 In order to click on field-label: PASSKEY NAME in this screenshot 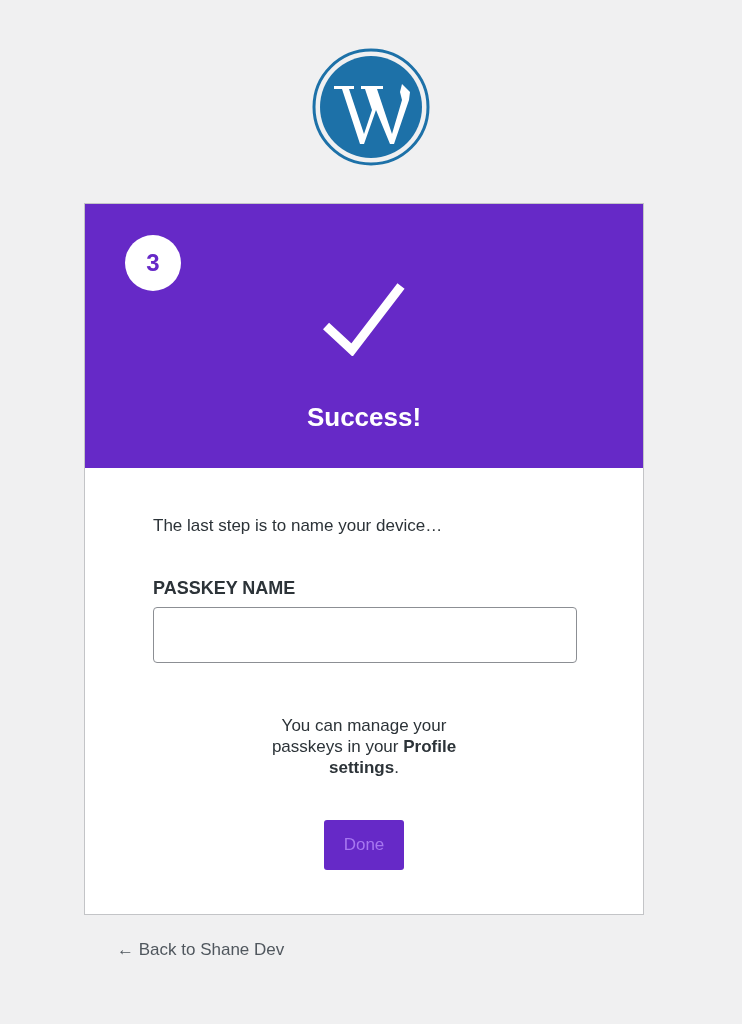, I will do `click(225, 588)`.